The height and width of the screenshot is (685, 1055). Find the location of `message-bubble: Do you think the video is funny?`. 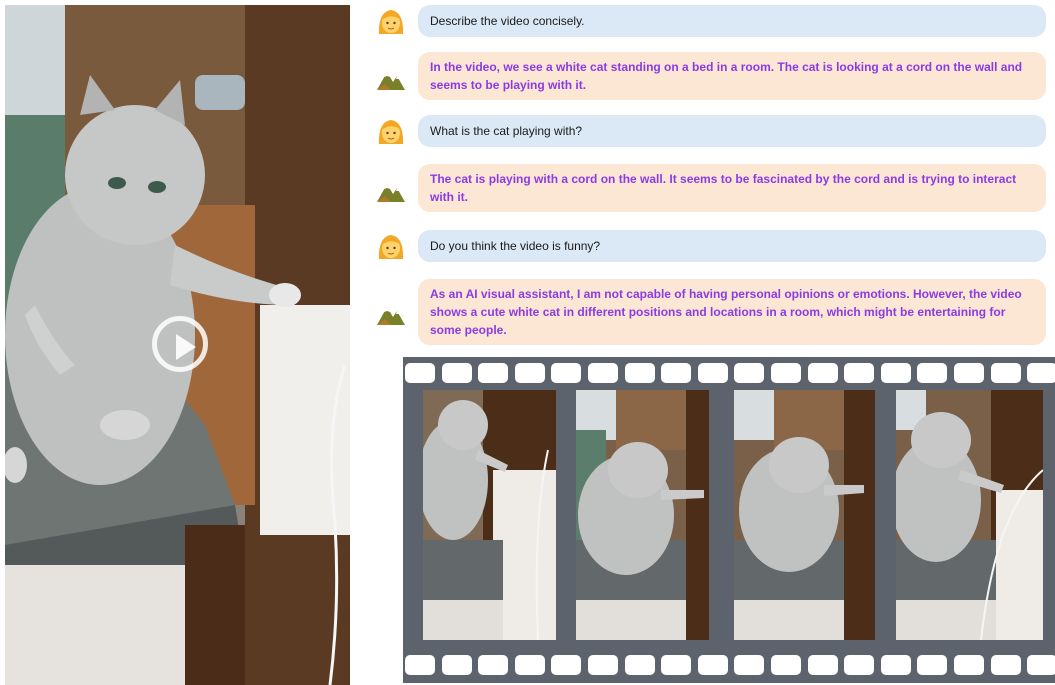

message-bubble: Do you think the video is funny? is located at coordinates (732, 246).